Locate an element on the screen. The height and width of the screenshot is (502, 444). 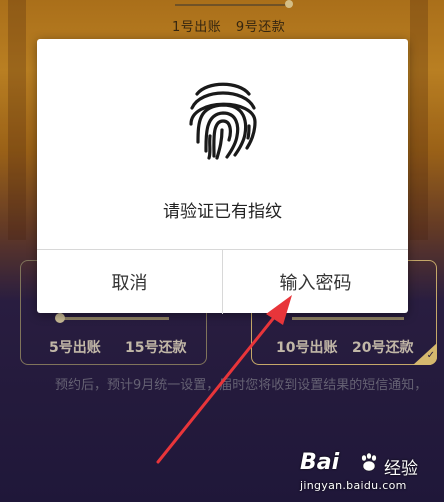
enter-password-button: 输入密码 is located at coordinates (315, 282).